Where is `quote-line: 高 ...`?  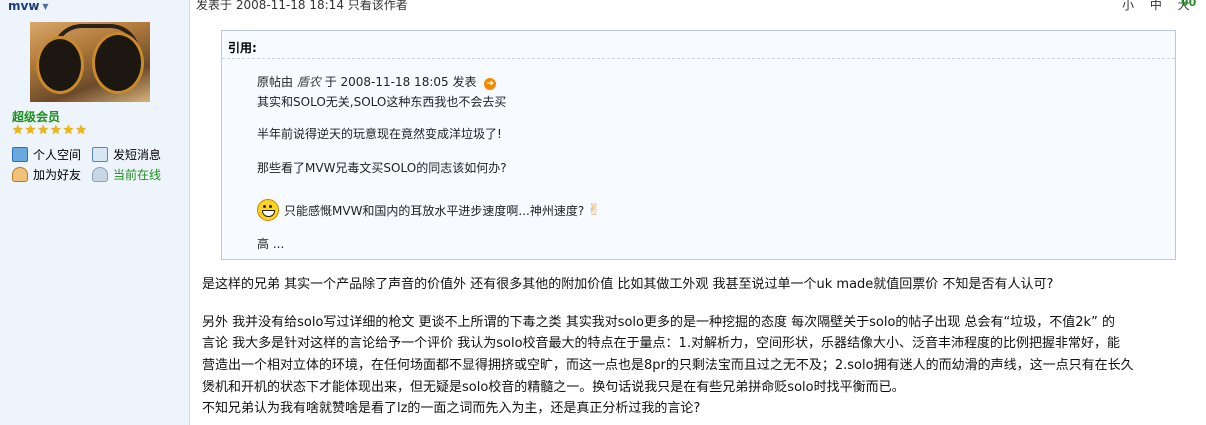 quote-line: 高 ... is located at coordinates (271, 244).